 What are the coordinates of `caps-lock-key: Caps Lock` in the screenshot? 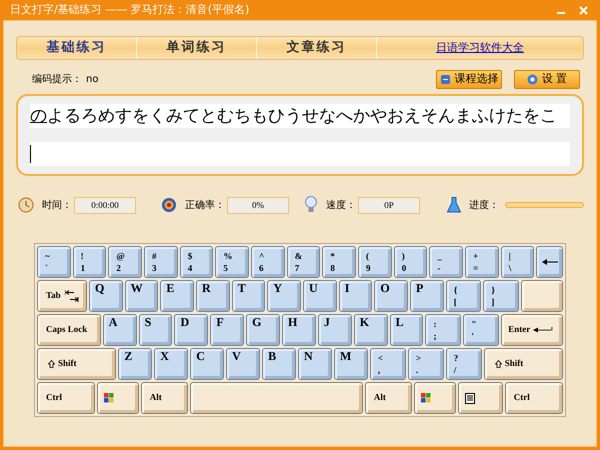 It's located at (69, 330).